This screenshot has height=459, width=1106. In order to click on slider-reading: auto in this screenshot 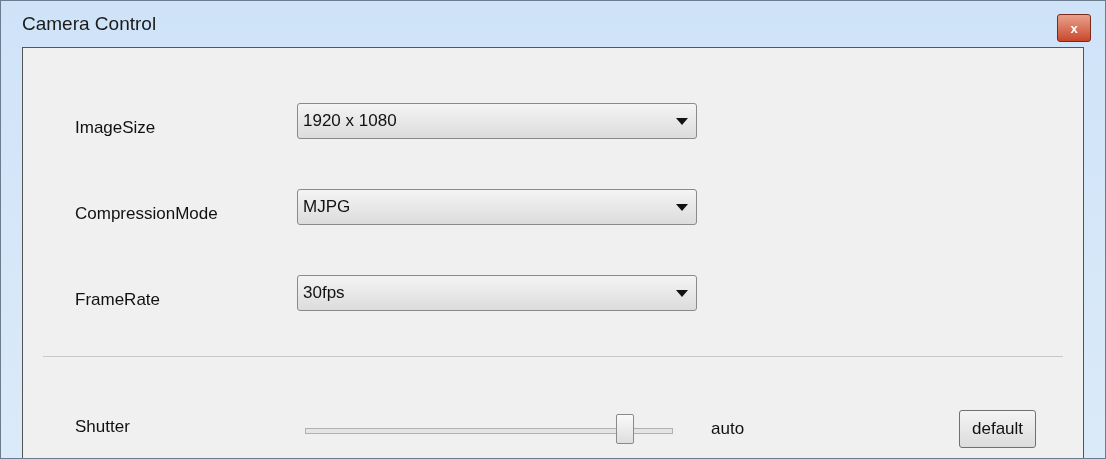, I will do `click(728, 429)`.